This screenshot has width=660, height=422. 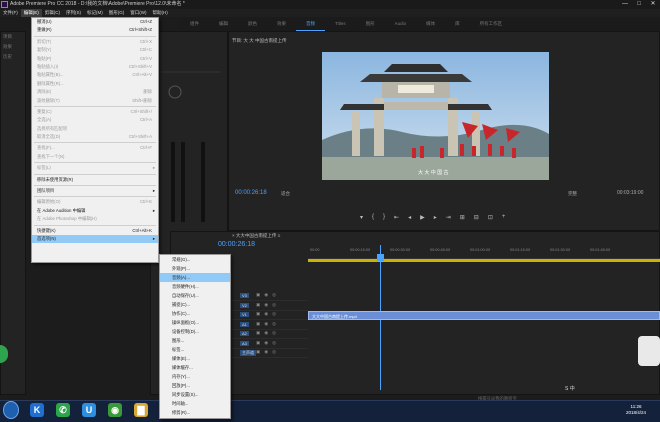 What do you see at coordinates (384, 217) in the screenshot?
I see `out-point-icon: }` at bounding box center [384, 217].